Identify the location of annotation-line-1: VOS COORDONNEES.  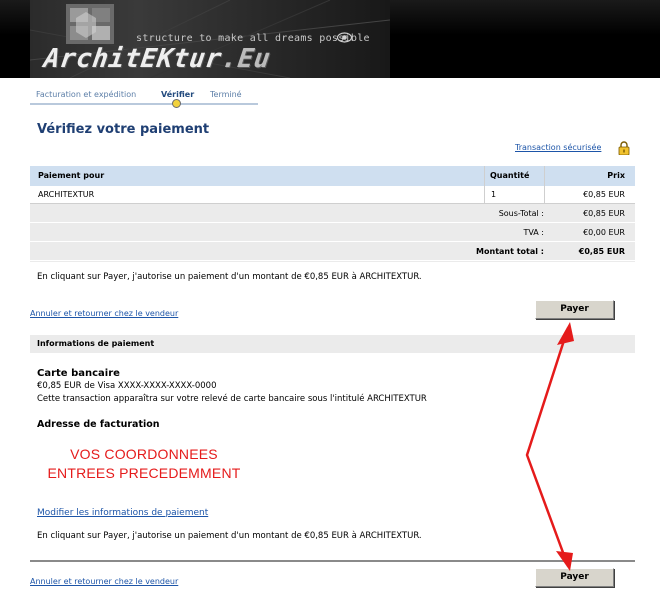
(144, 454).